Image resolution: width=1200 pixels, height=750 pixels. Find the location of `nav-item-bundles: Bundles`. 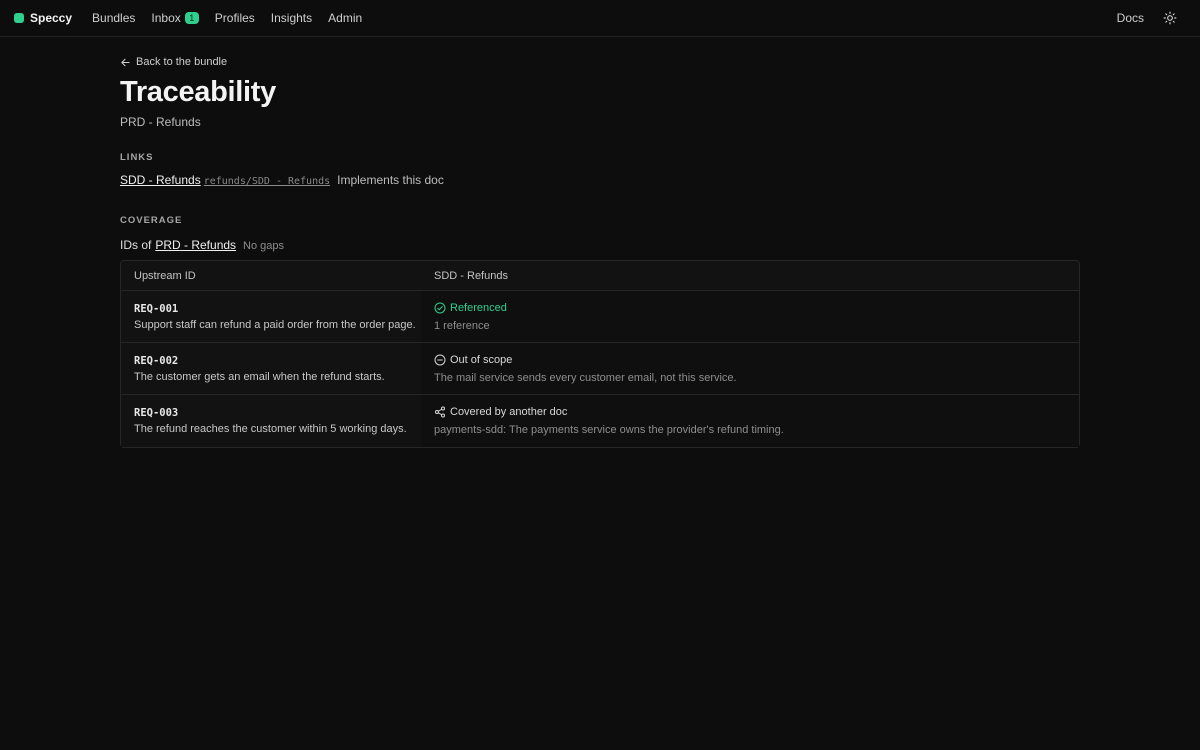

nav-item-bundles: Bundles is located at coordinates (113, 18).